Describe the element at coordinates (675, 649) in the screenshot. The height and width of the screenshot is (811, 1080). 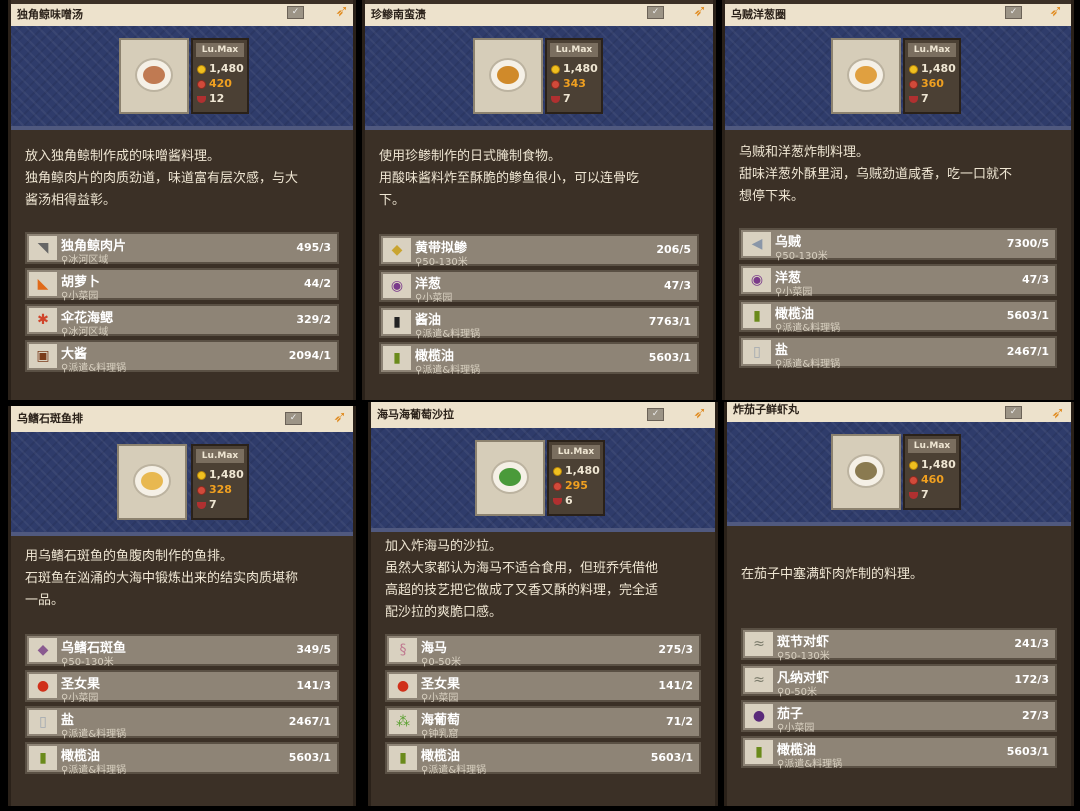
I see `ingredient-count: 275/3` at that location.